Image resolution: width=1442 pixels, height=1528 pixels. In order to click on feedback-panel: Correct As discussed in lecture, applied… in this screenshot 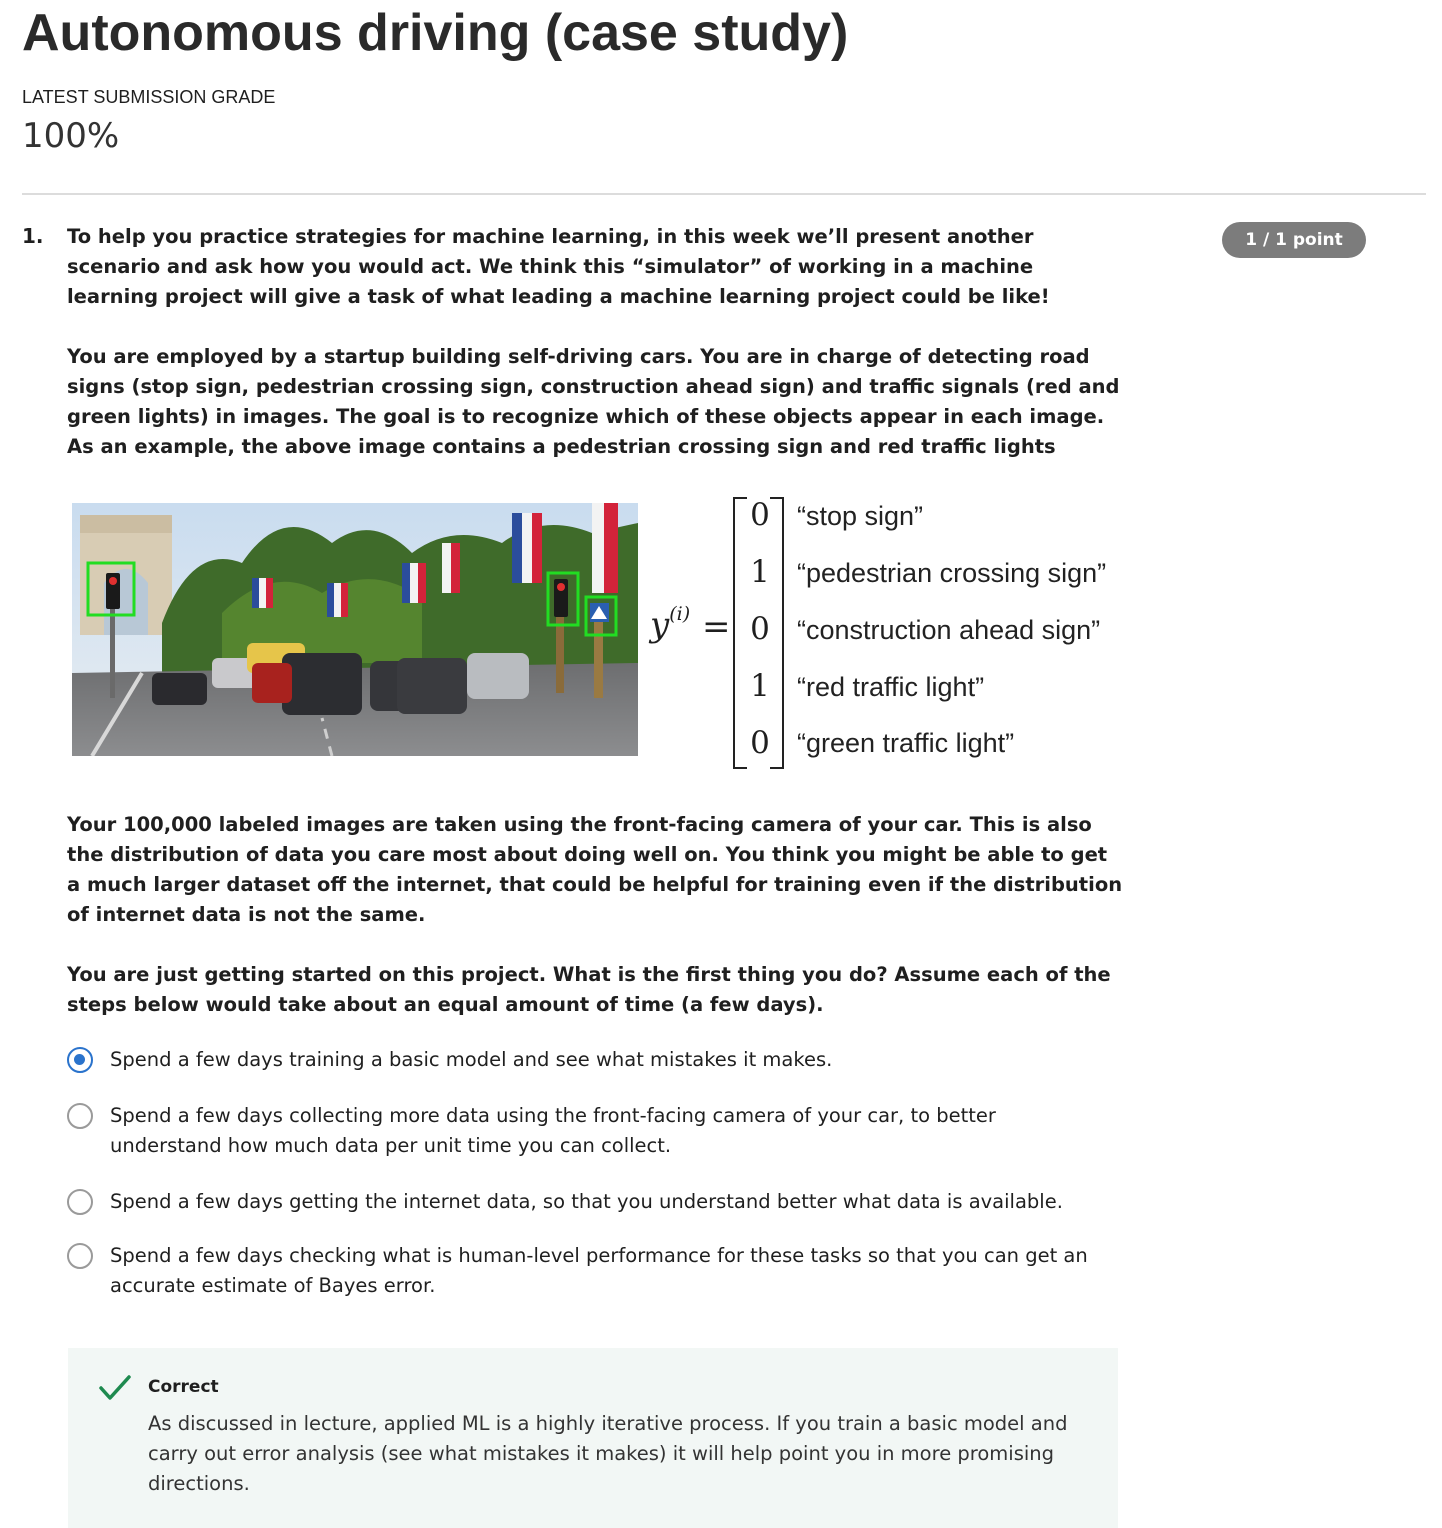, I will do `click(593, 1438)`.